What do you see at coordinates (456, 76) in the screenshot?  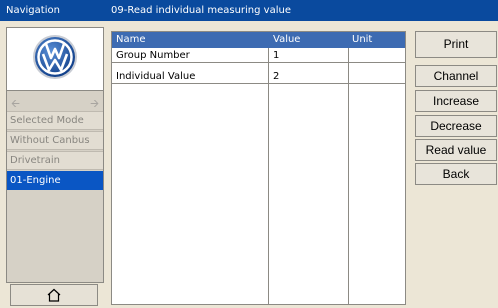 I see `channel-button: Channel` at bounding box center [456, 76].